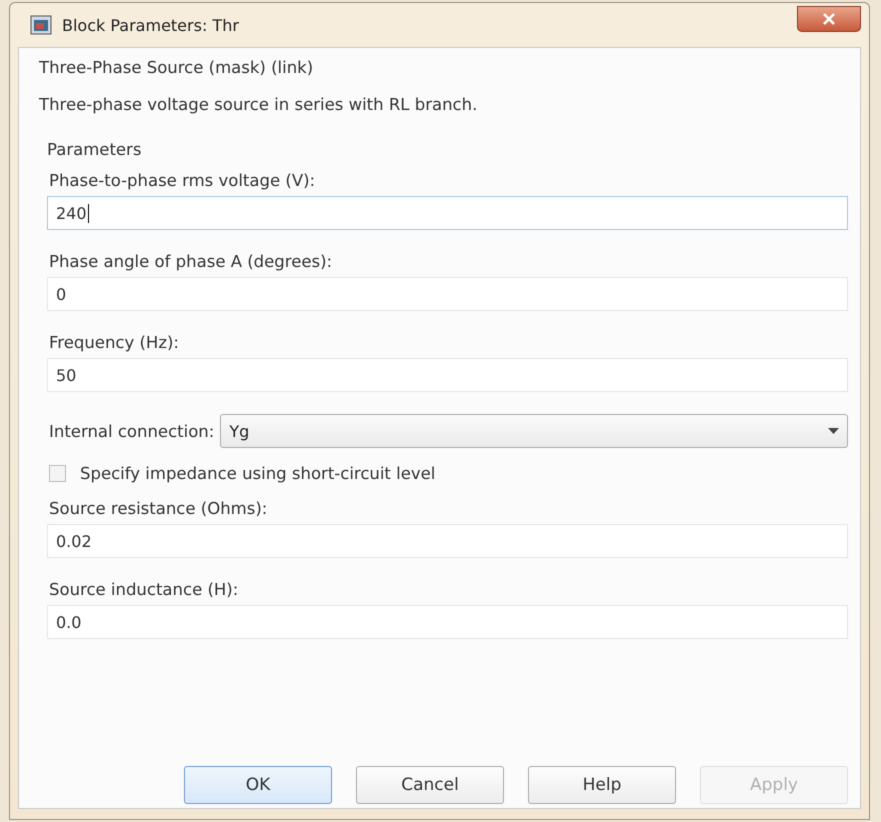  Describe the element at coordinates (447, 375) in the screenshot. I see `text-field: 50` at that location.